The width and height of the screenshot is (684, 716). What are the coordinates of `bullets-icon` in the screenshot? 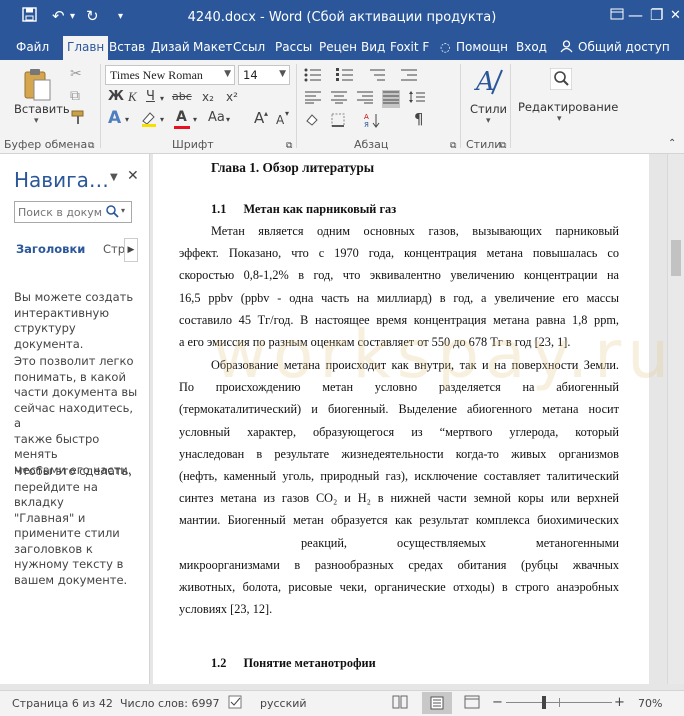 It's located at (313, 77).